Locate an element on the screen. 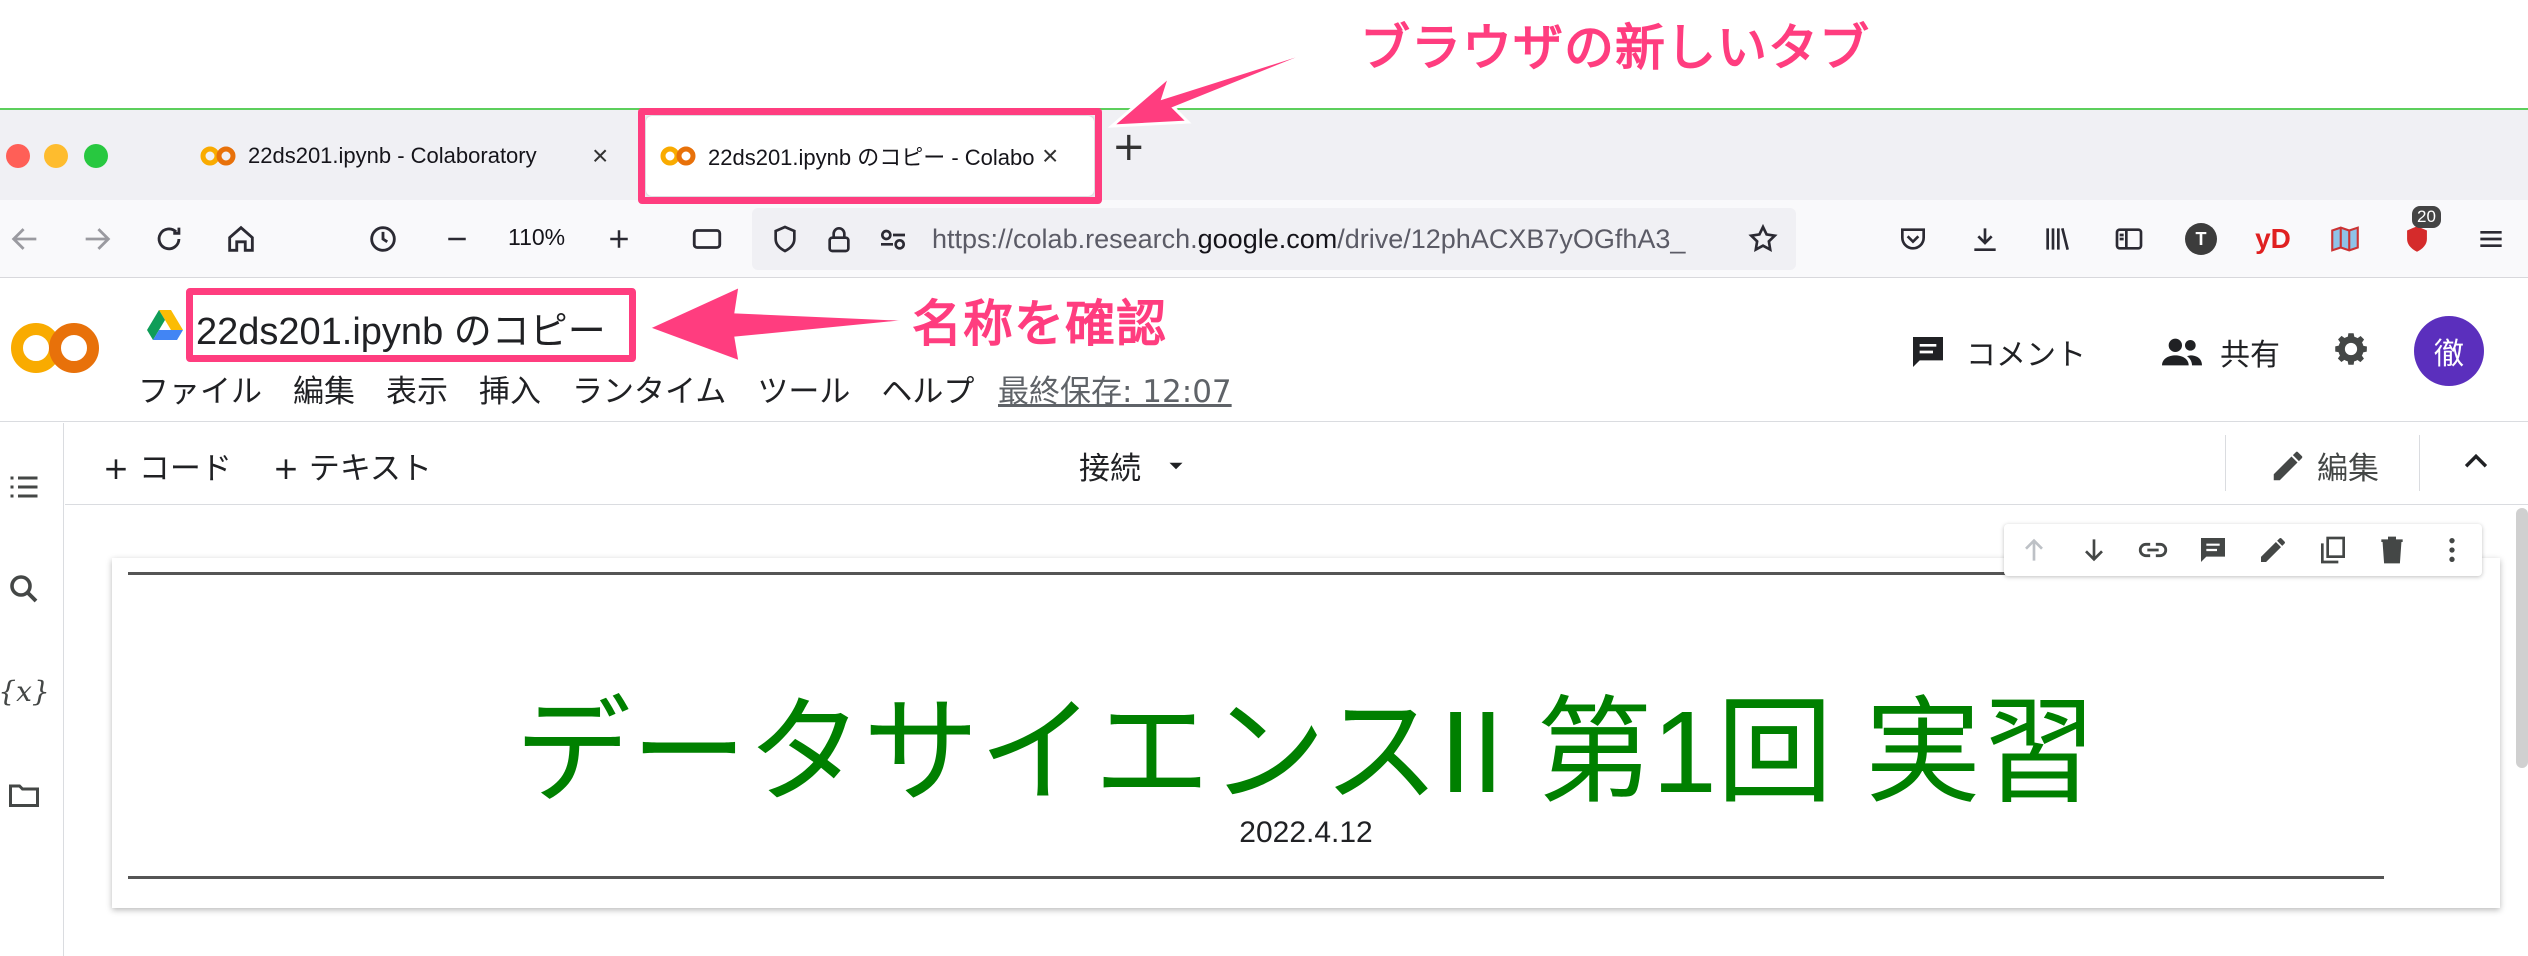  url-domain: google.com is located at coordinates (1267, 239).